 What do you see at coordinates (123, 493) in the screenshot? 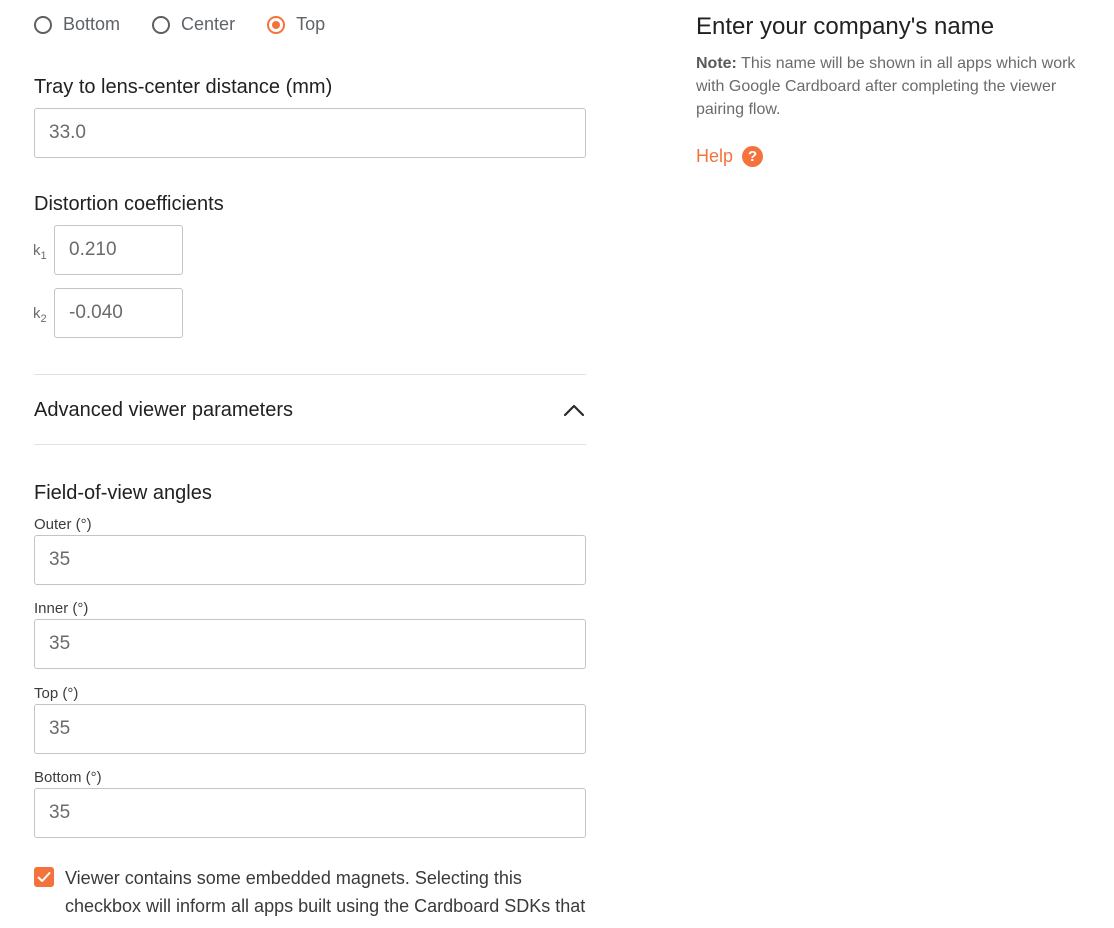
I see `fov-angles-label: Field-of-view angles` at bounding box center [123, 493].